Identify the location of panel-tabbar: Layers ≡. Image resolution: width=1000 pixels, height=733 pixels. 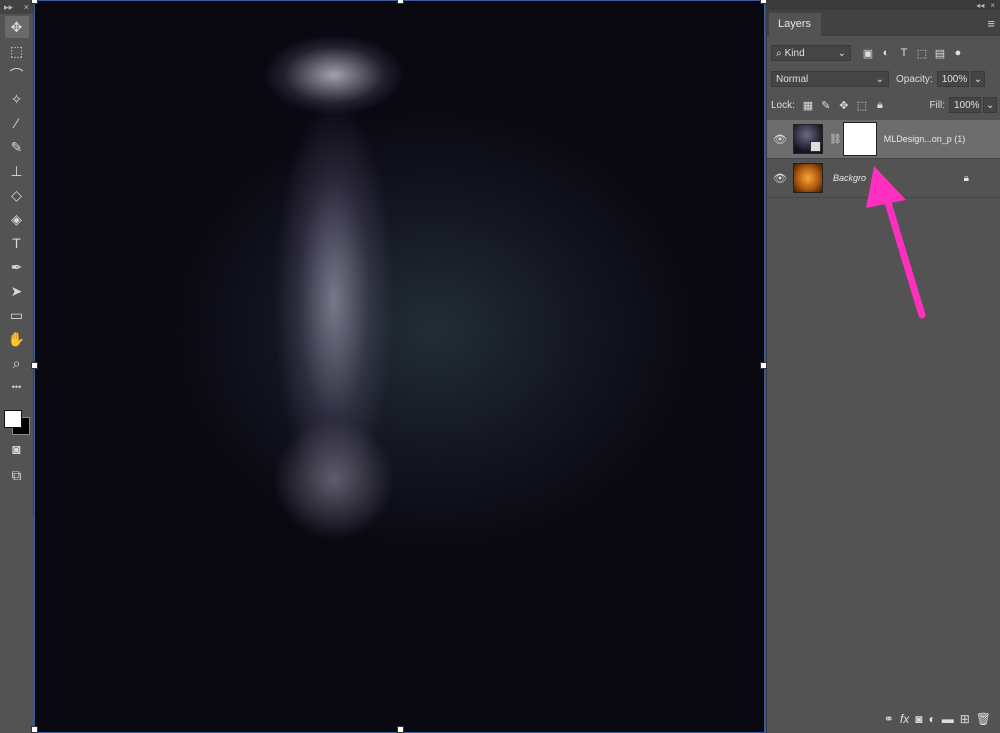
(883, 23).